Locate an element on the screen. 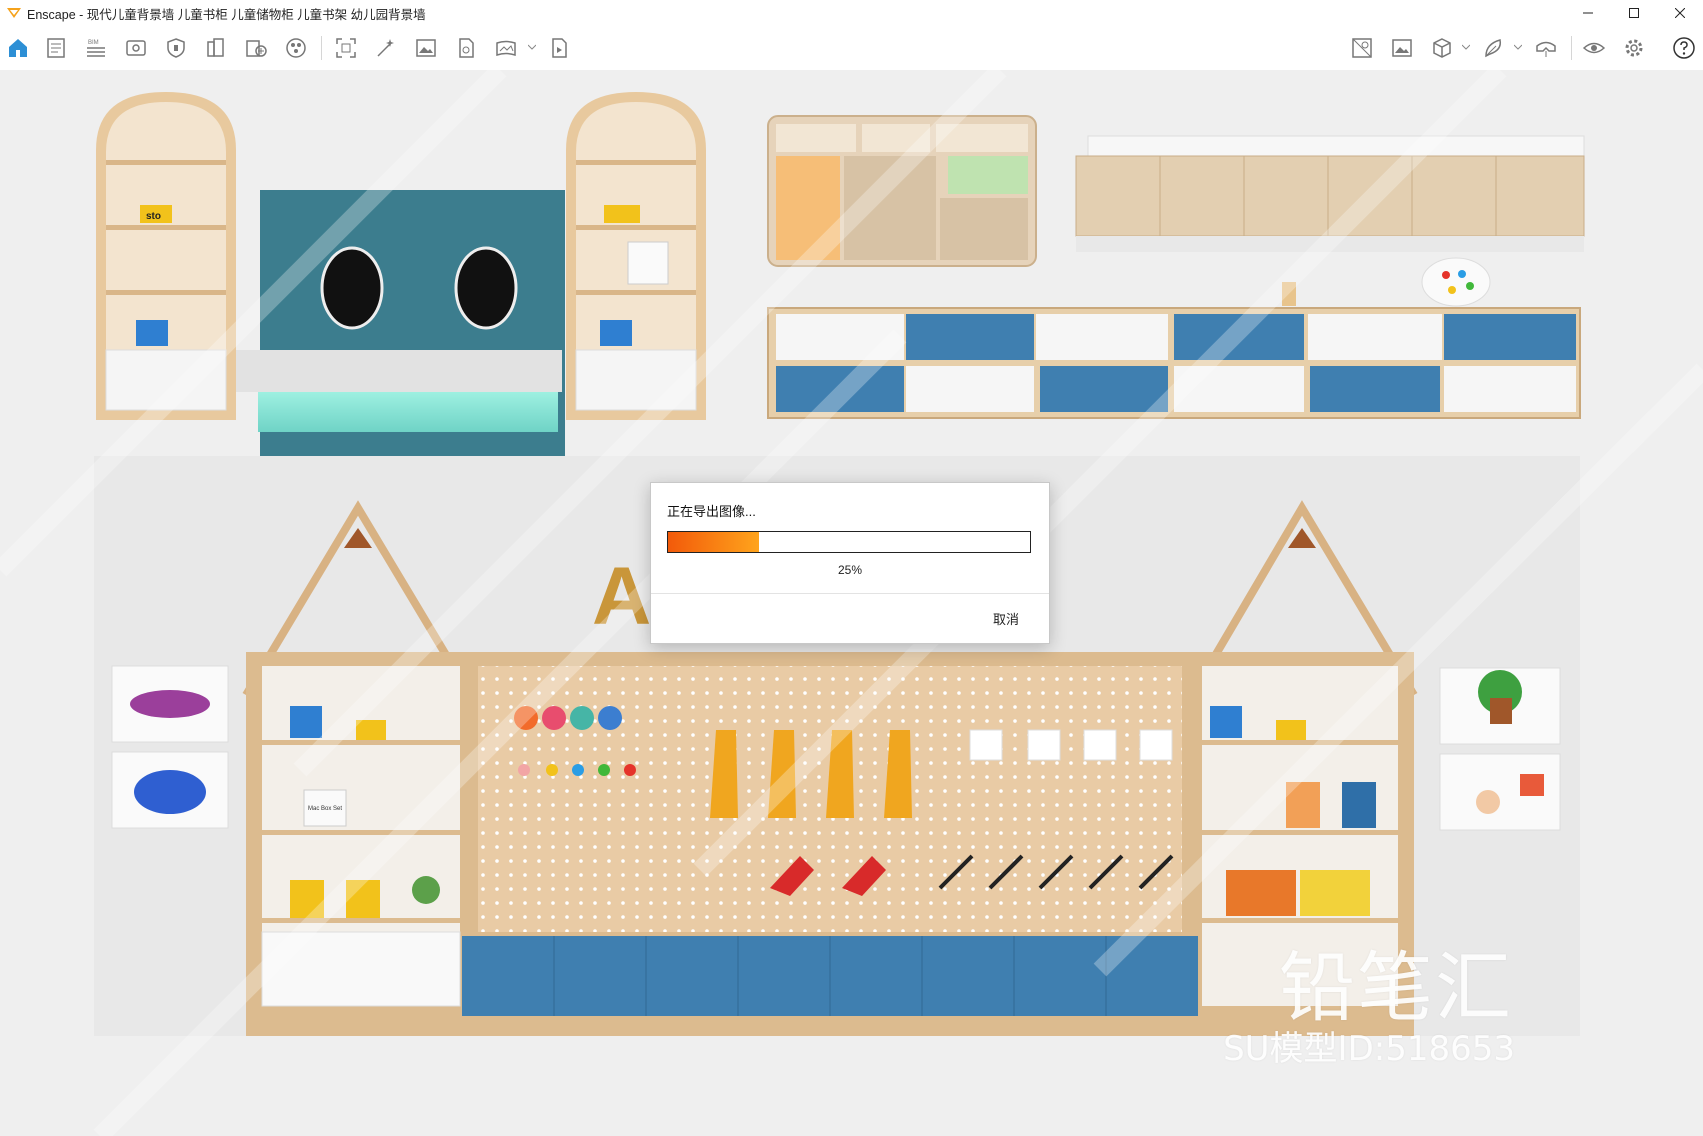 Image resolution: width=1703 pixels, height=1136 pixels. bim-button: BIM is located at coordinates (96, 48).